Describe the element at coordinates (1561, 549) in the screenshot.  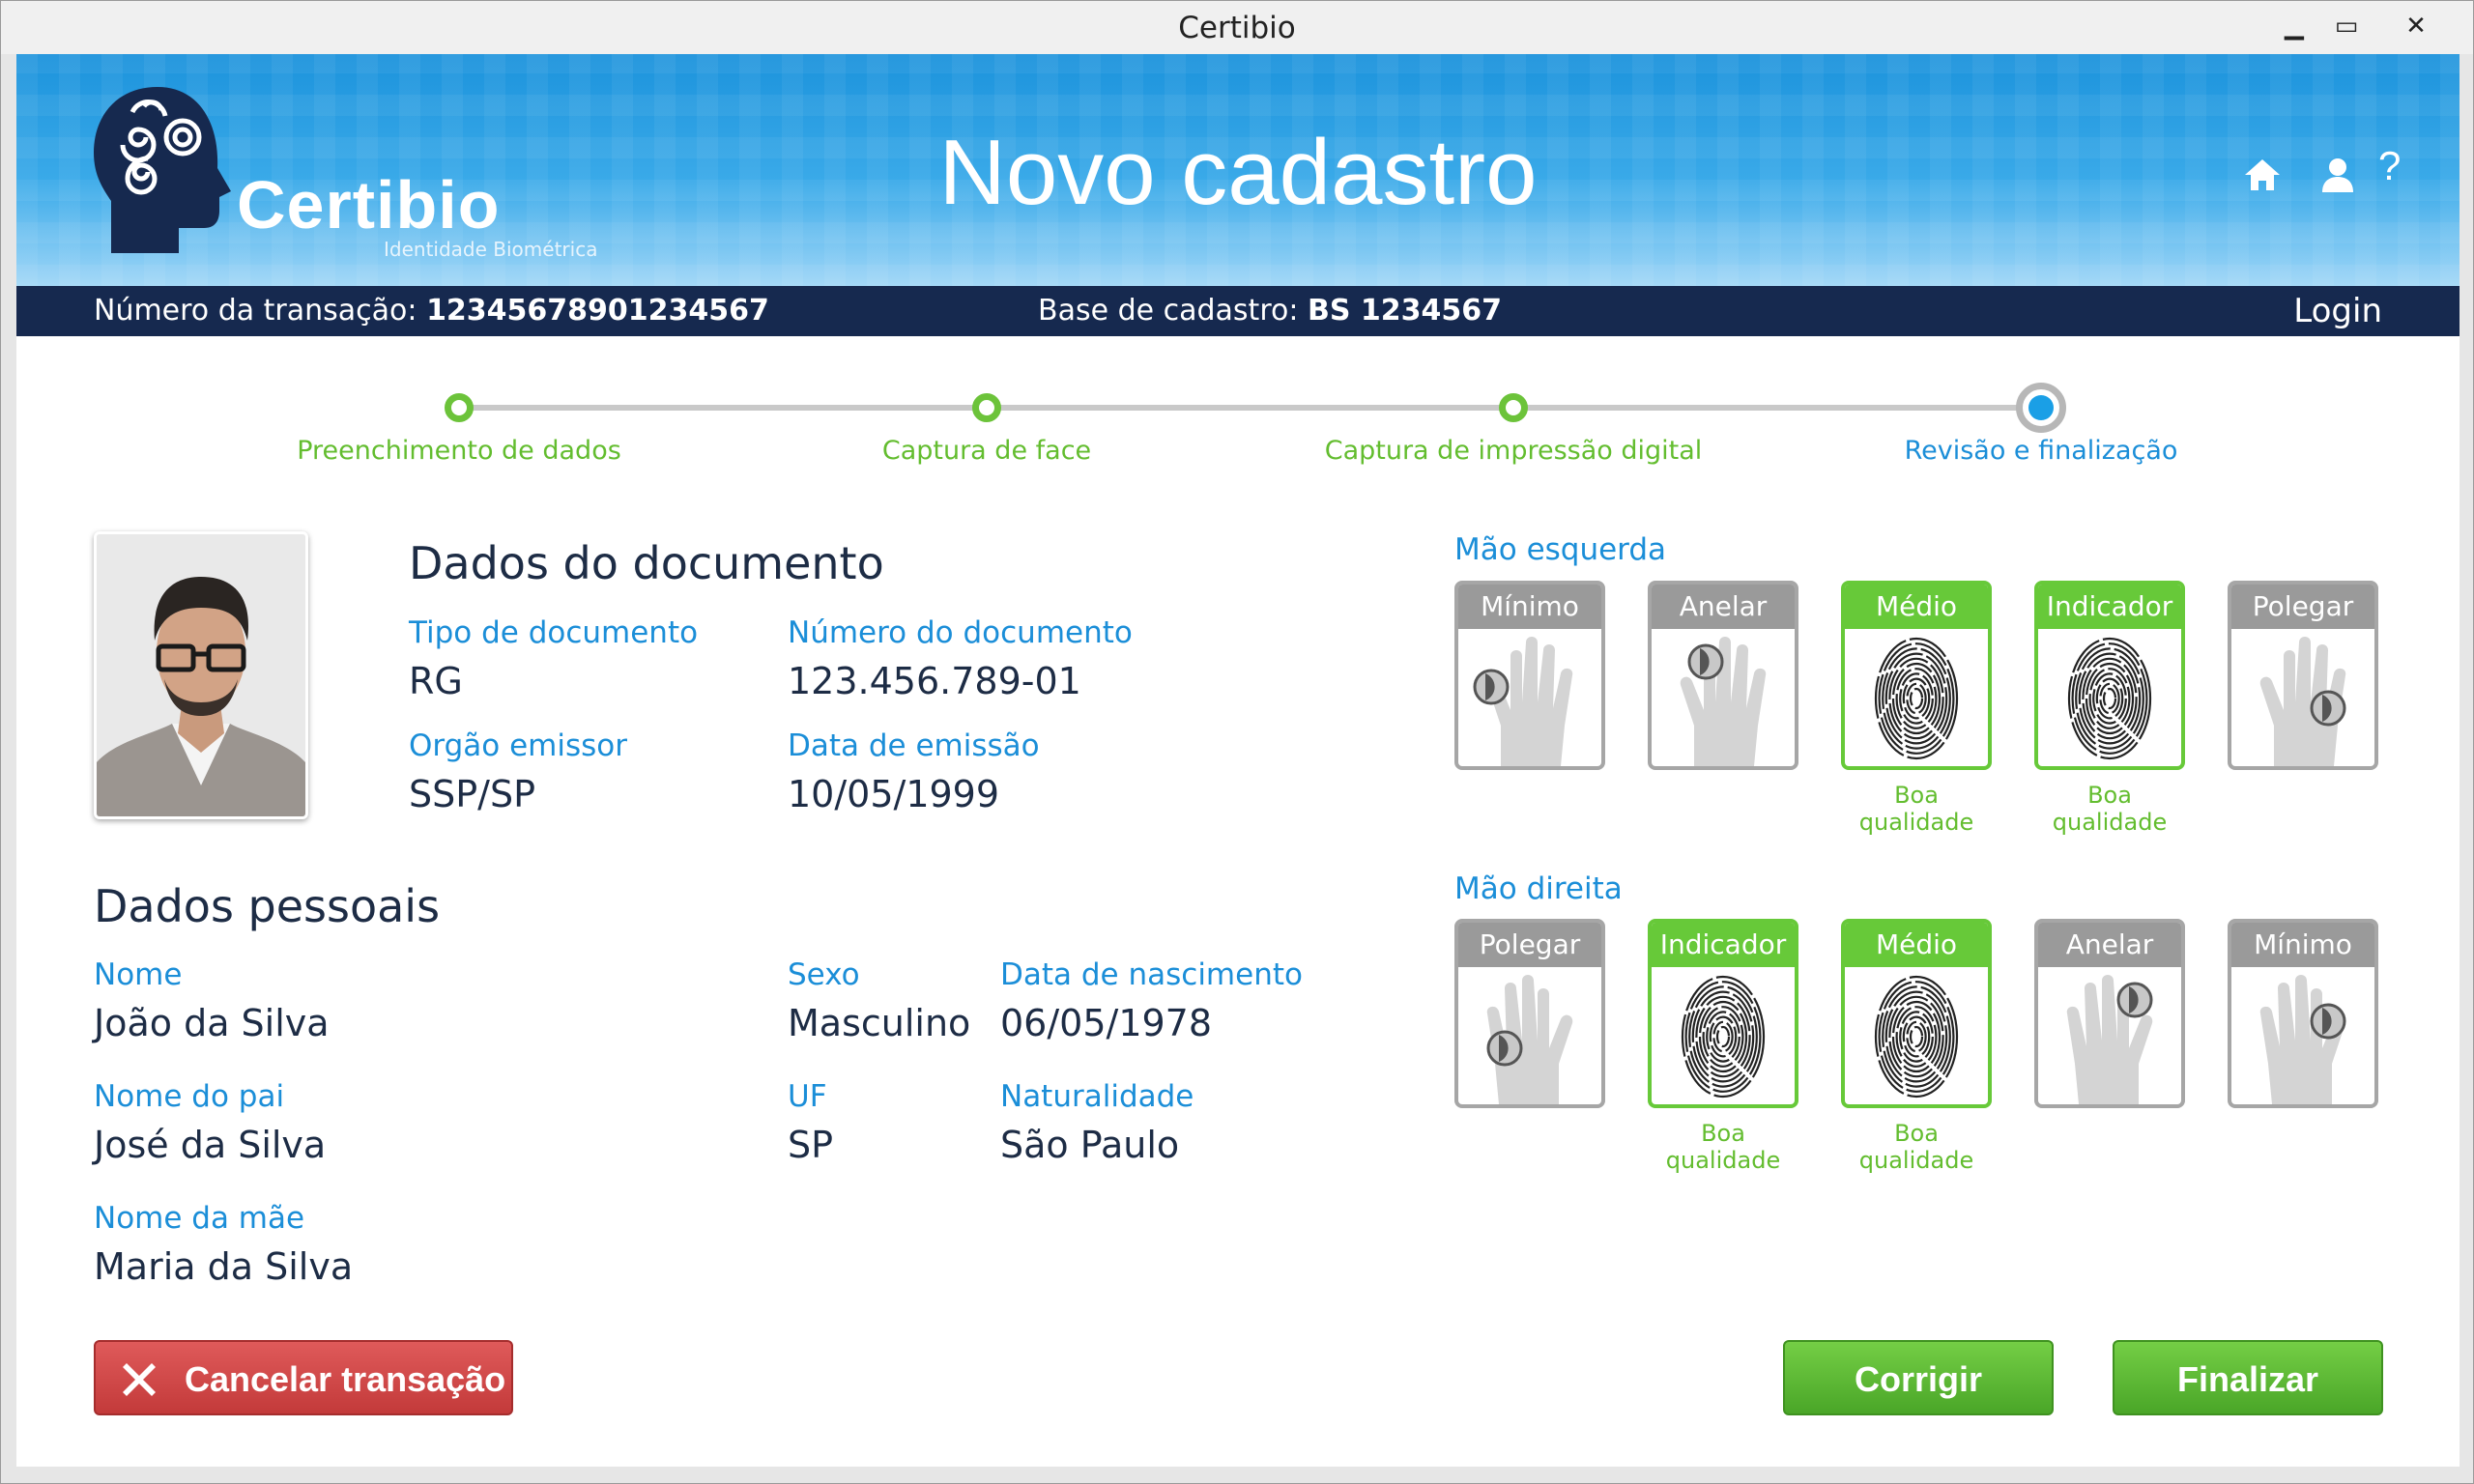
I see `left-hand-title: Mão esquerda` at that location.